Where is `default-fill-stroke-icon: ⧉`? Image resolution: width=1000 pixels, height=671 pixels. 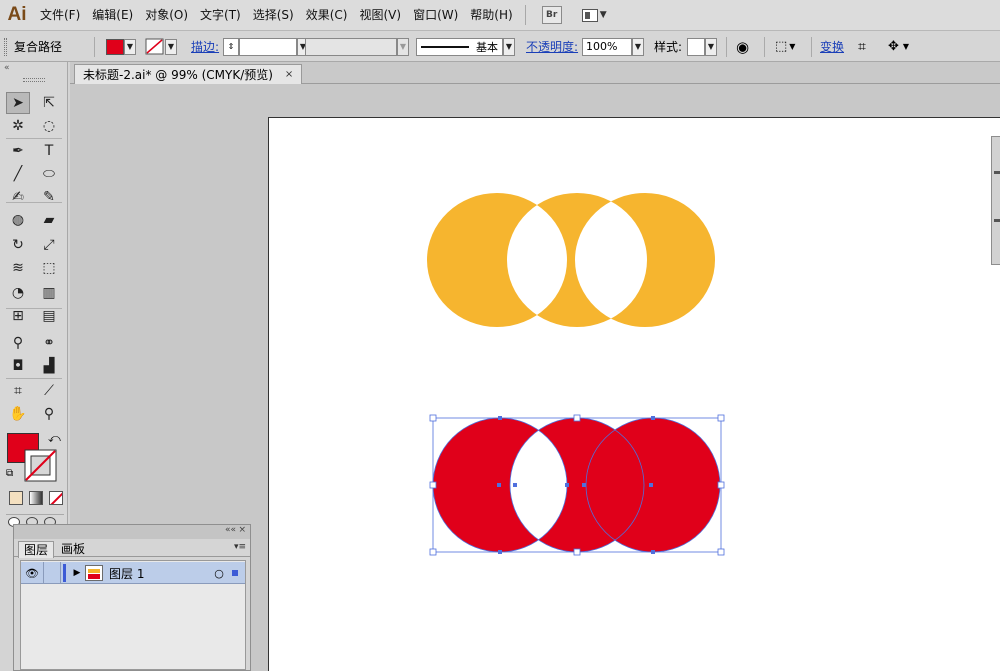
default-fill-stroke-icon: ⧉ is located at coordinates (9, 473).